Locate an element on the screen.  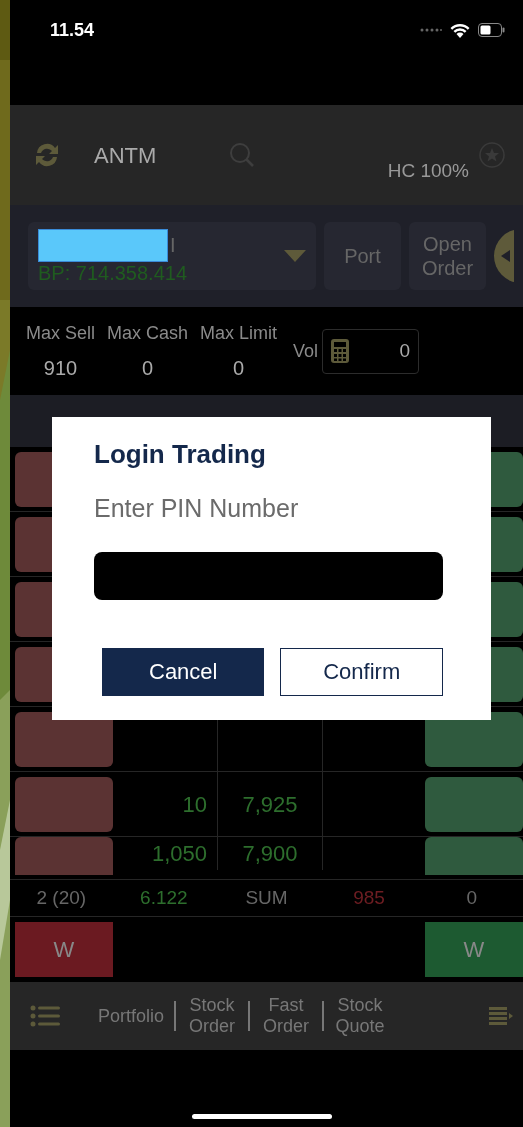
nav-link: Stock Order is located at coordinates (212, 1016).